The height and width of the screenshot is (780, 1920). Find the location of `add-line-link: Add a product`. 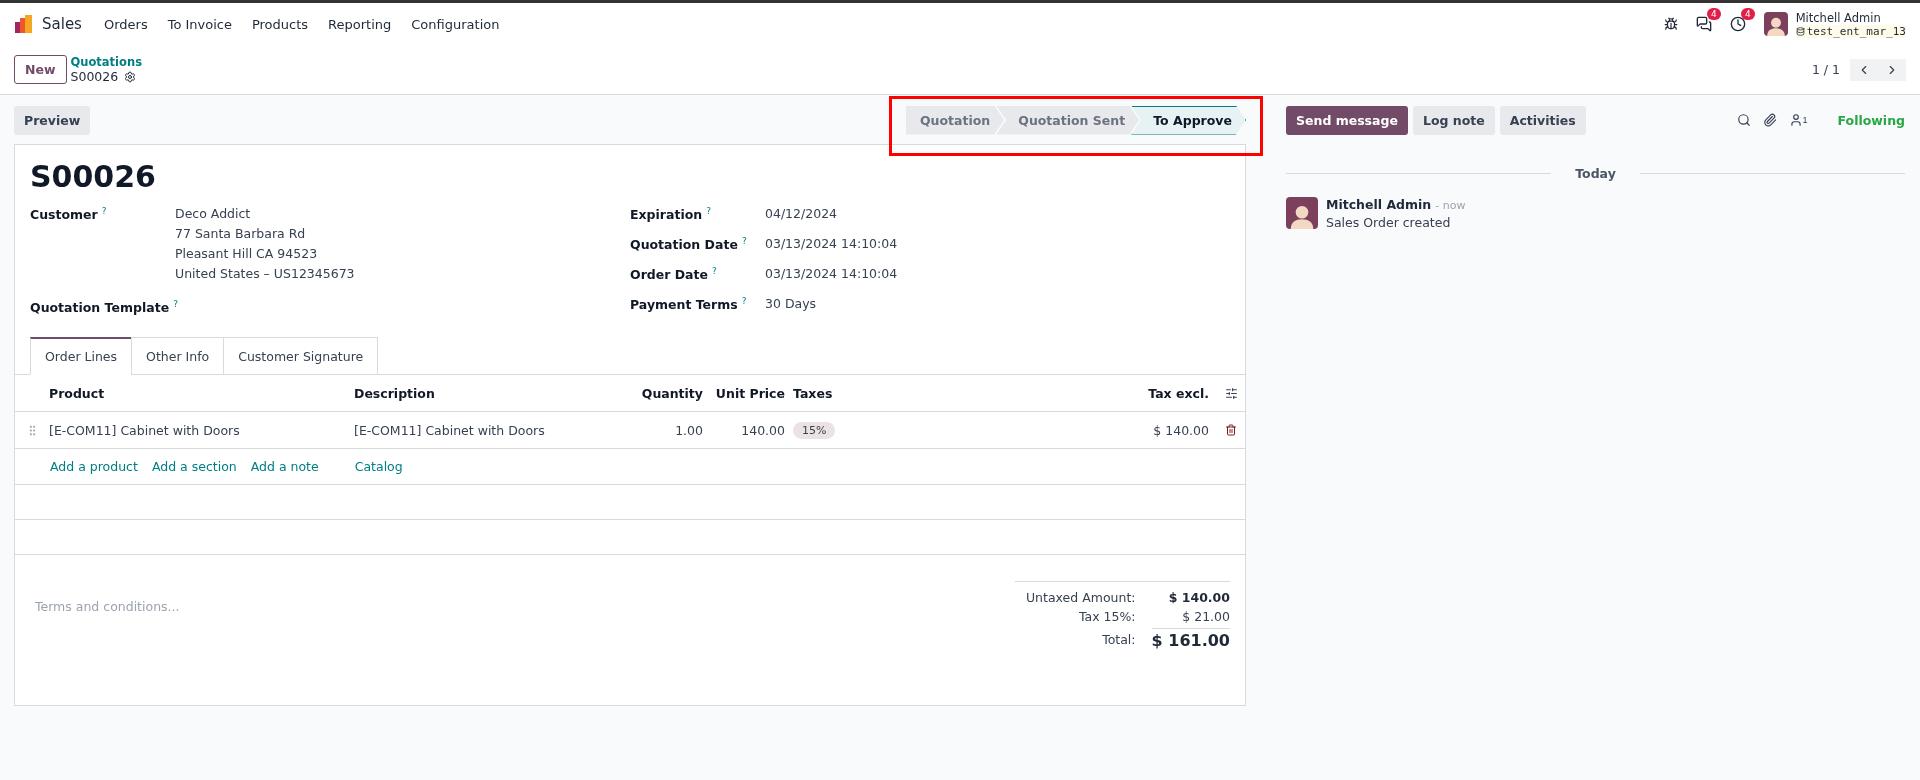

add-line-link: Add a product is located at coordinates (94, 467).